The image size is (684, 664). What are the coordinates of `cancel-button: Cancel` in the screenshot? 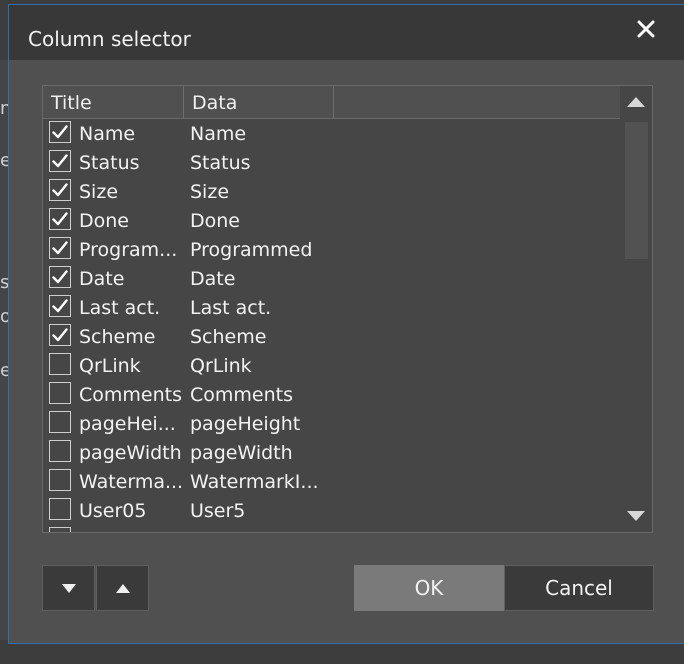 It's located at (579, 588).